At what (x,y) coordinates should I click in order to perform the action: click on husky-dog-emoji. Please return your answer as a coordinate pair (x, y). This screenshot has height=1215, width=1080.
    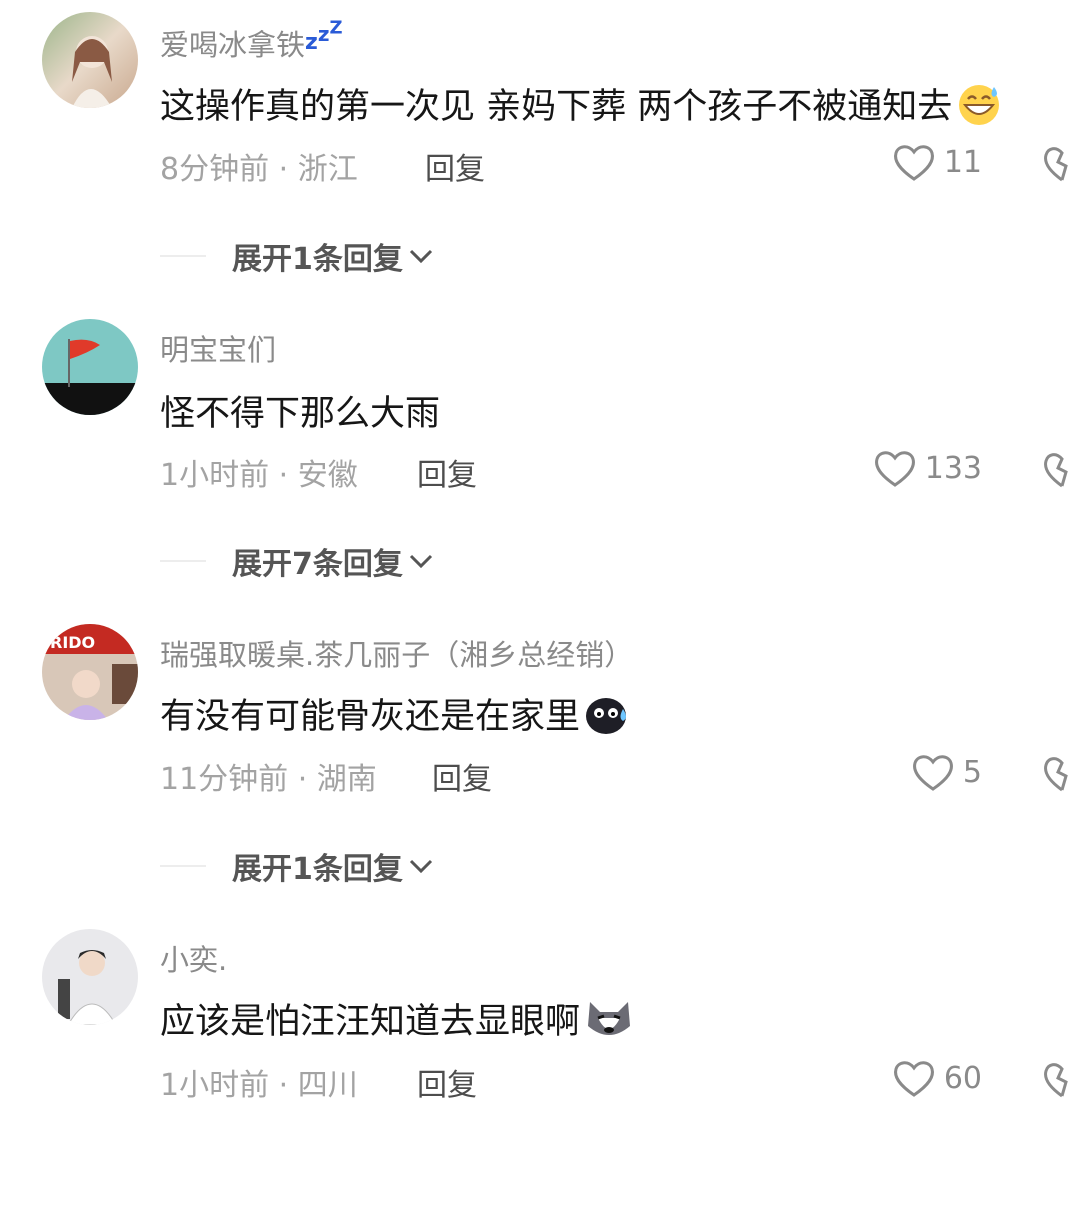
    Looking at the image, I should click on (607, 1019).